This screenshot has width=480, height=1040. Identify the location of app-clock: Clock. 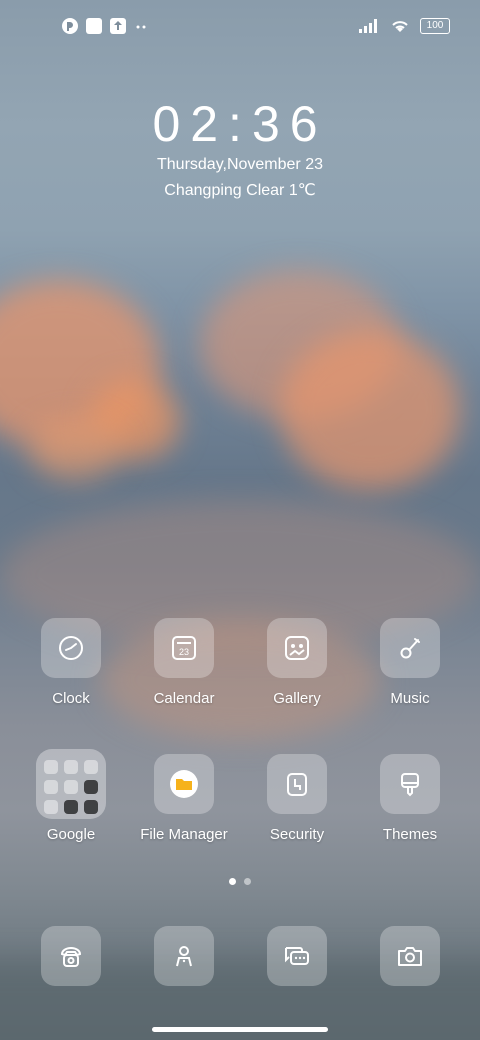
(71, 662).